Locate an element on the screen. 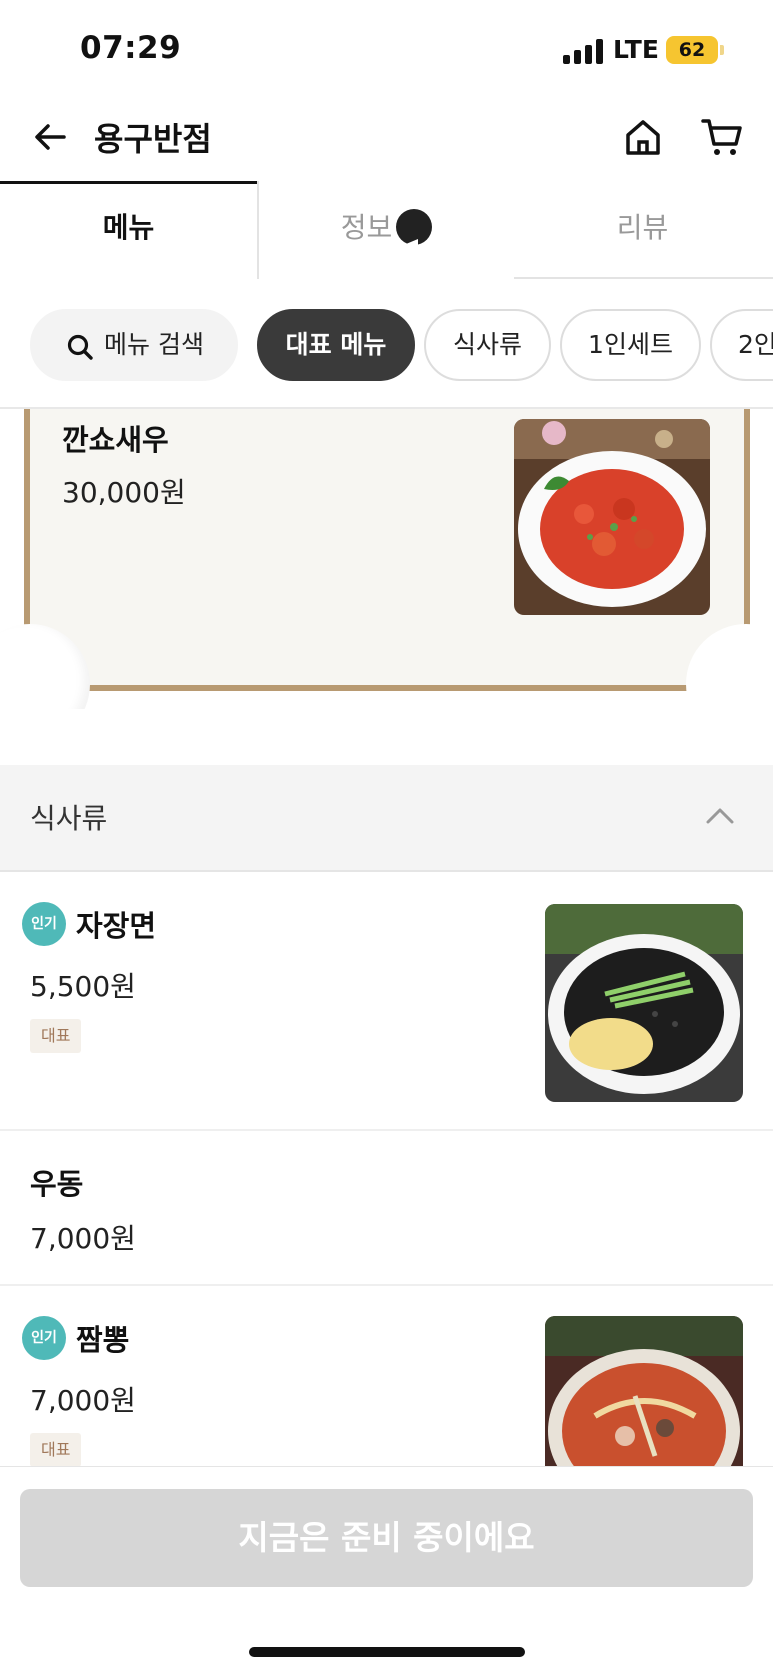 Image resolution: width=773 pixels, height=1673 pixels. search-icon is located at coordinates (80, 347).